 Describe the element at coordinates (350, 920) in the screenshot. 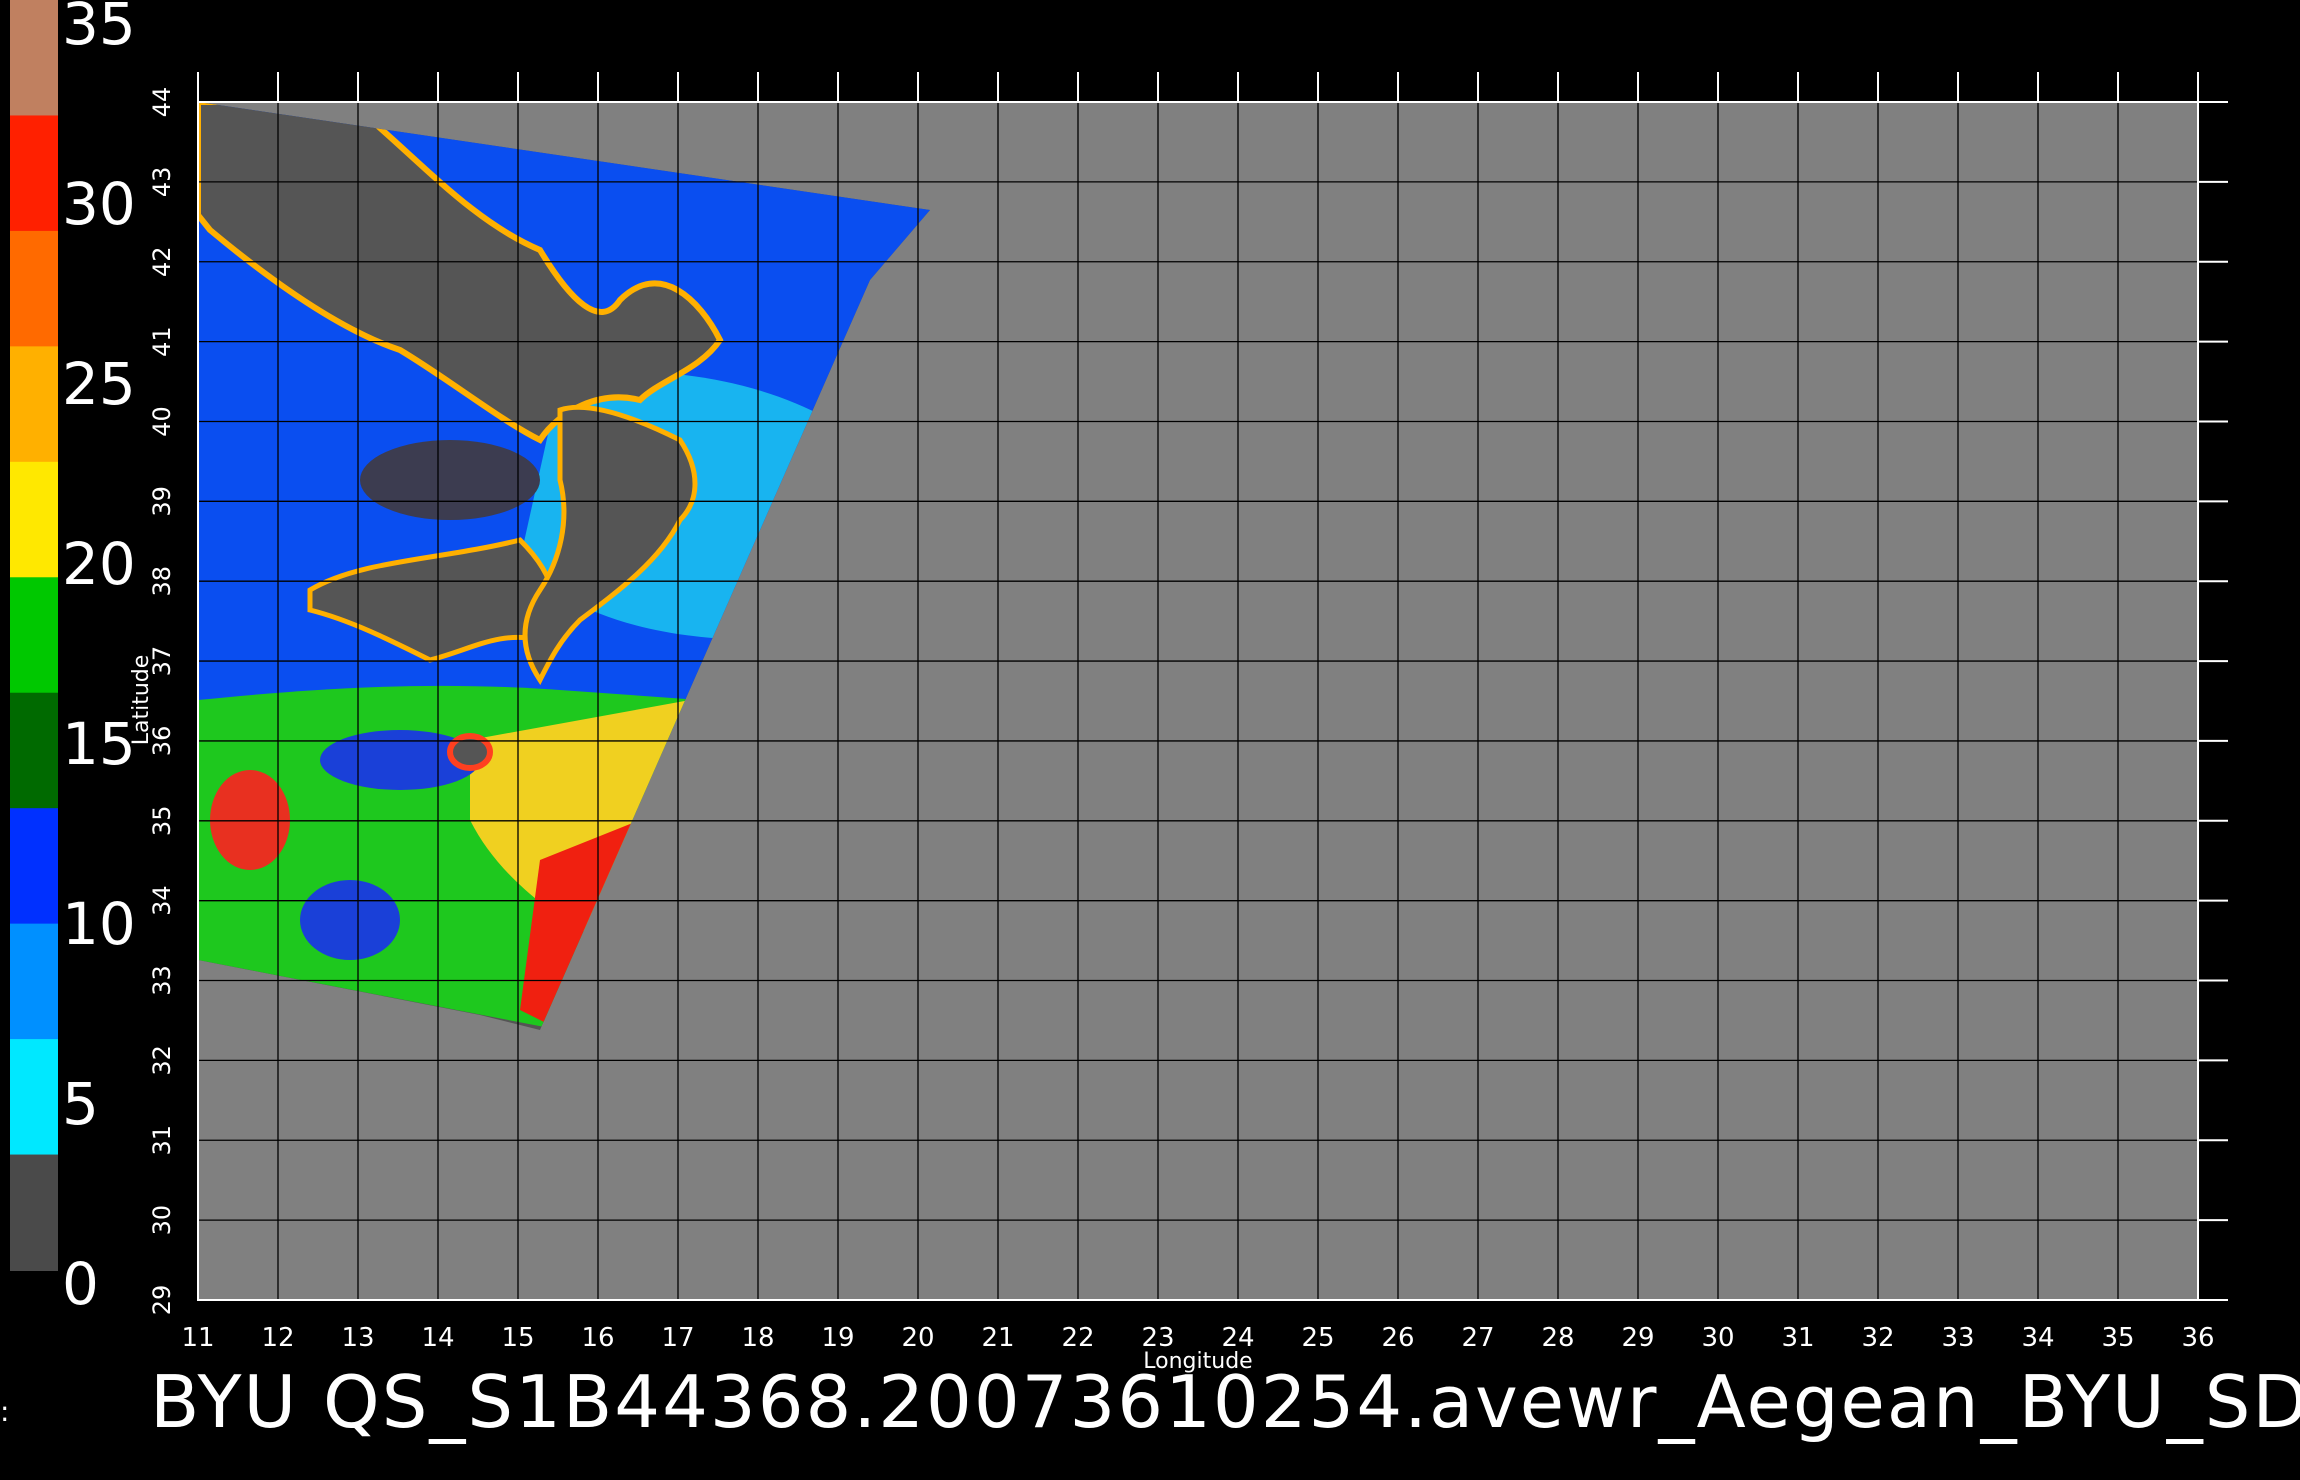

I see `sea-blue-patch` at that location.